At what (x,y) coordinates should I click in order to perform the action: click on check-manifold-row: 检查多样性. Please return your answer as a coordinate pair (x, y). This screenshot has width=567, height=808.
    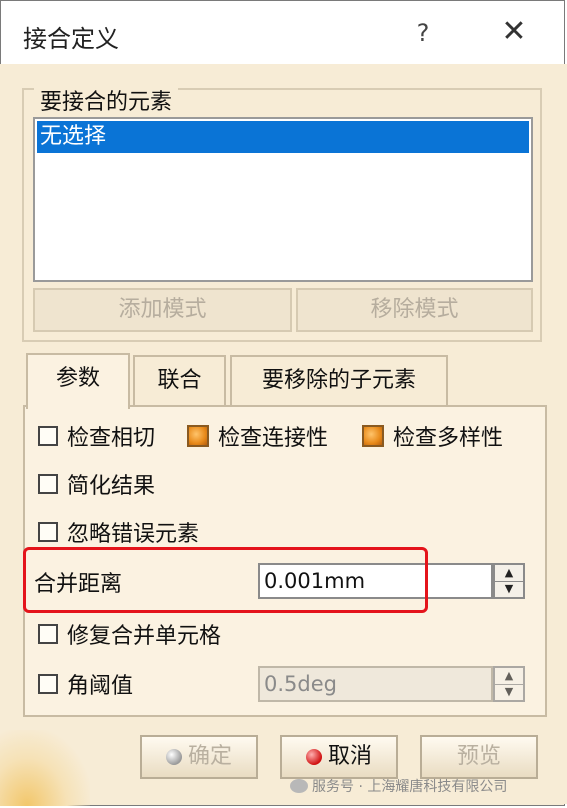
    Looking at the image, I should click on (432, 436).